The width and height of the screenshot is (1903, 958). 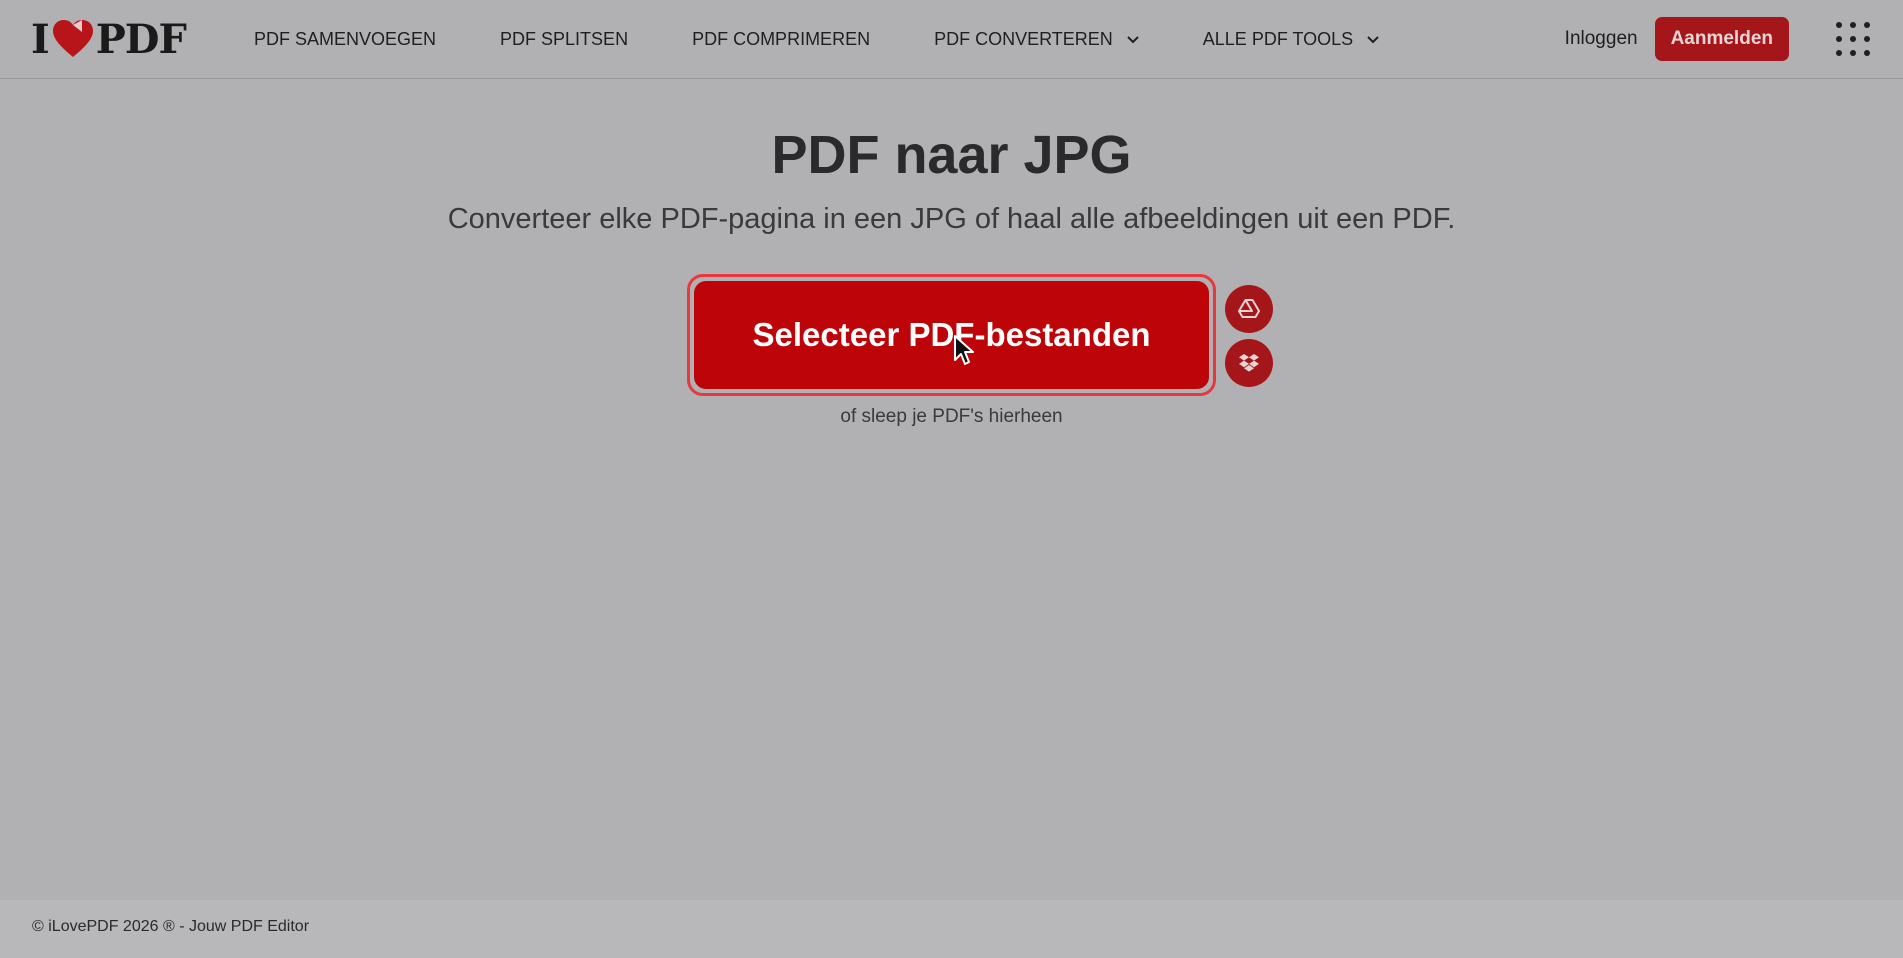 I want to click on login-link: Inloggen, so click(x=1601, y=39).